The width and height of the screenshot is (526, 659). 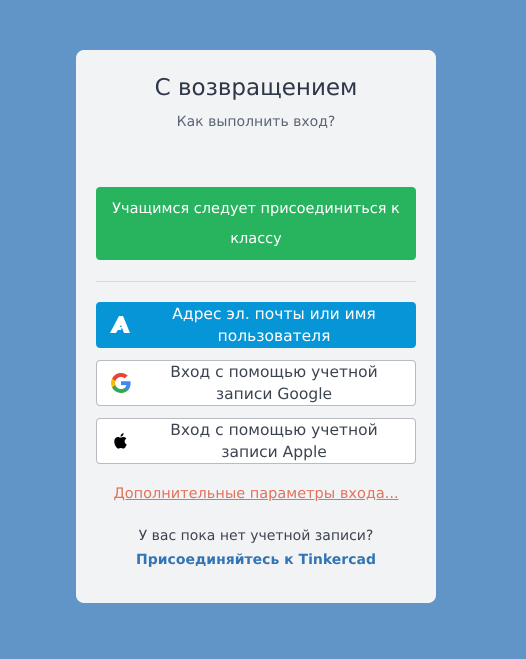 I want to click on sign-in-button: Адрес эл. почты или имя пользователя, so click(x=256, y=325).